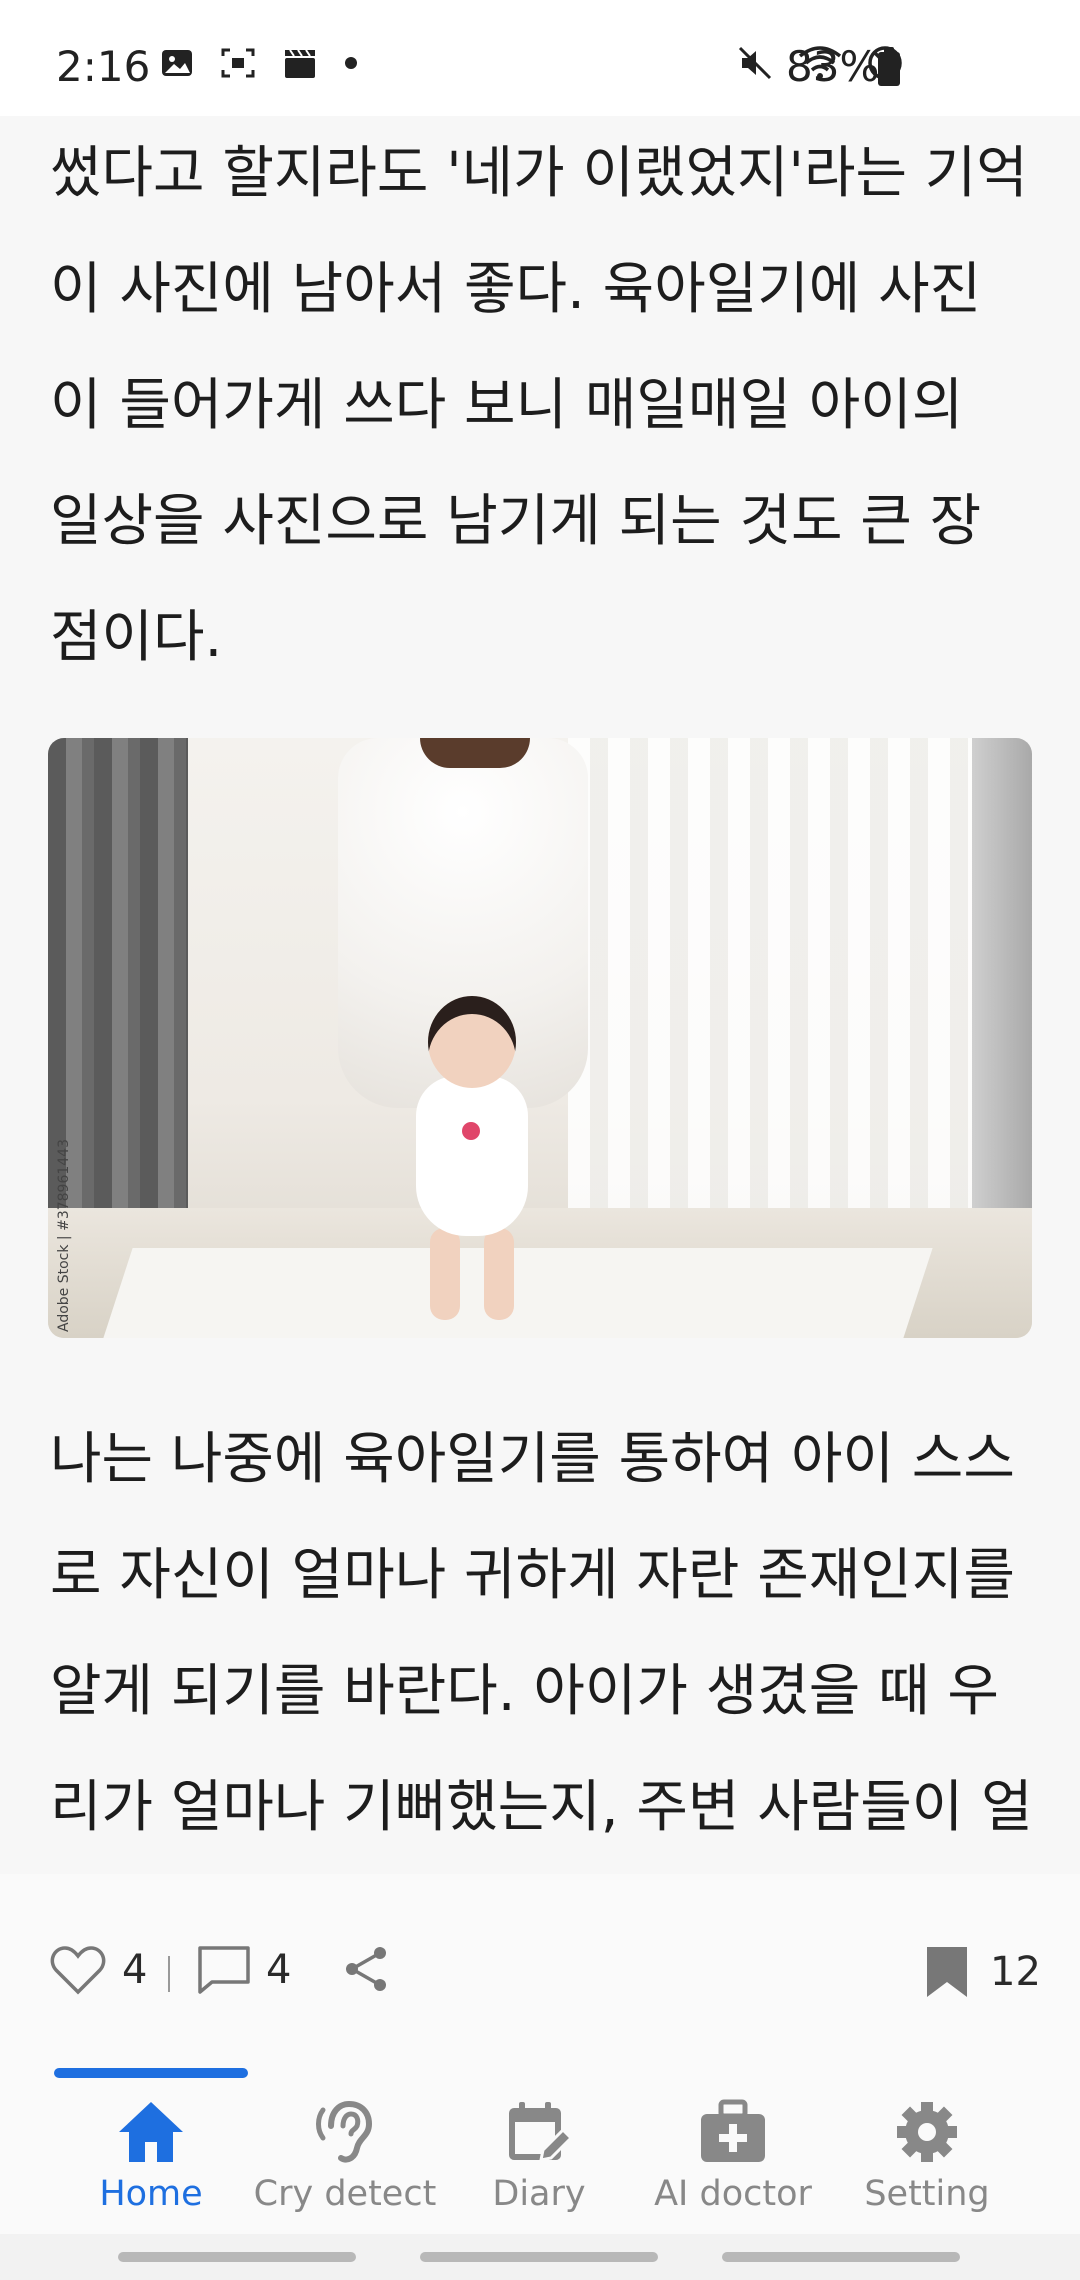  Describe the element at coordinates (733, 2130) in the screenshot. I see `medical-bag-icon` at that location.